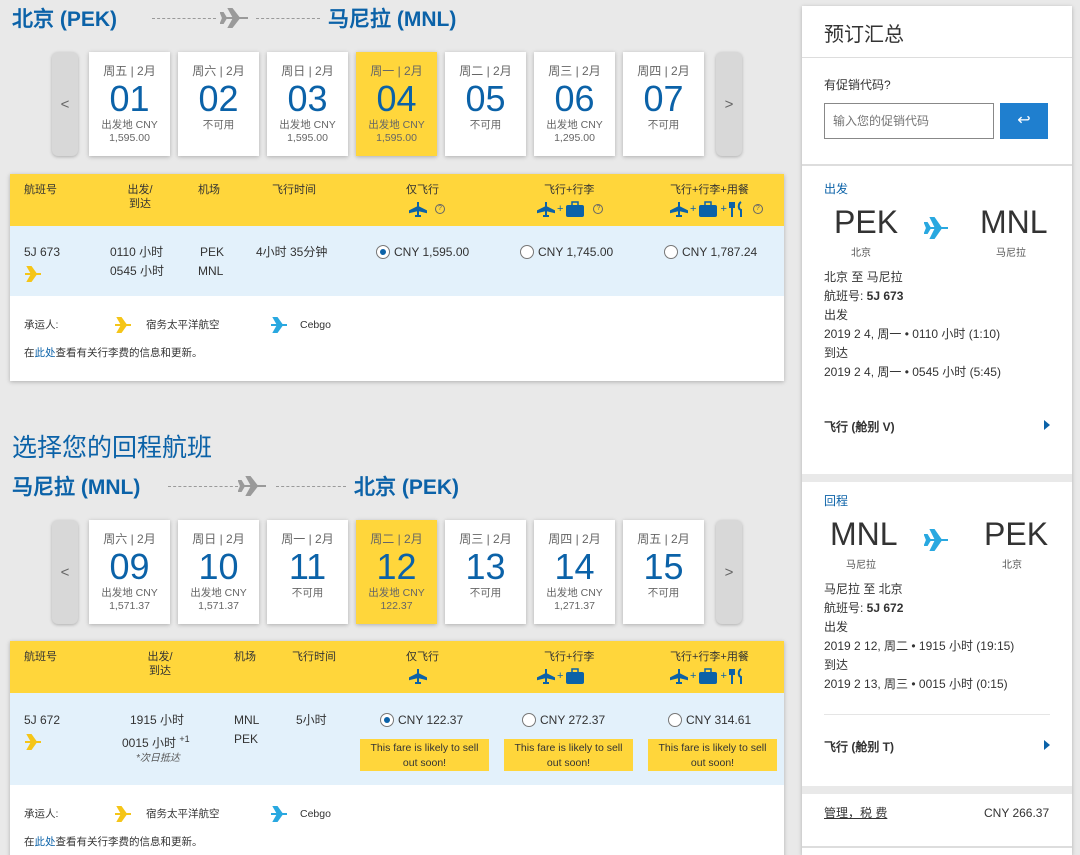 The image size is (1080, 855). Describe the element at coordinates (1024, 121) in the screenshot. I see `promo-submit-button: ↩` at that location.